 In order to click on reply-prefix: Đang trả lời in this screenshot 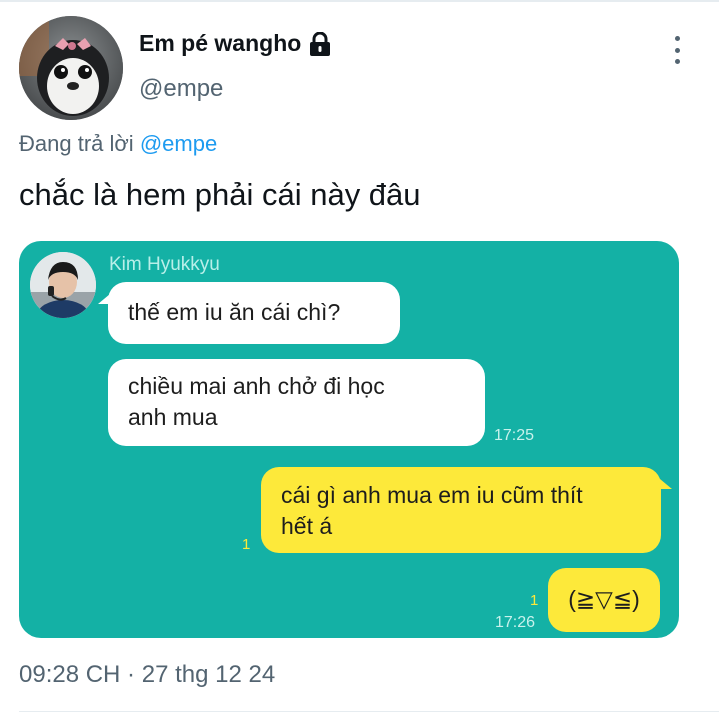, I will do `click(76, 143)`.